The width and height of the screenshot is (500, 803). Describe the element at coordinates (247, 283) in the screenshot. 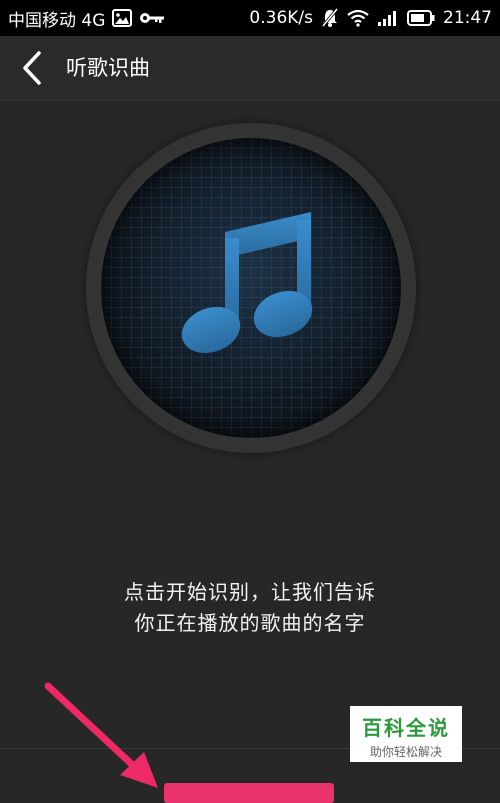

I see `music-note-icon` at that location.